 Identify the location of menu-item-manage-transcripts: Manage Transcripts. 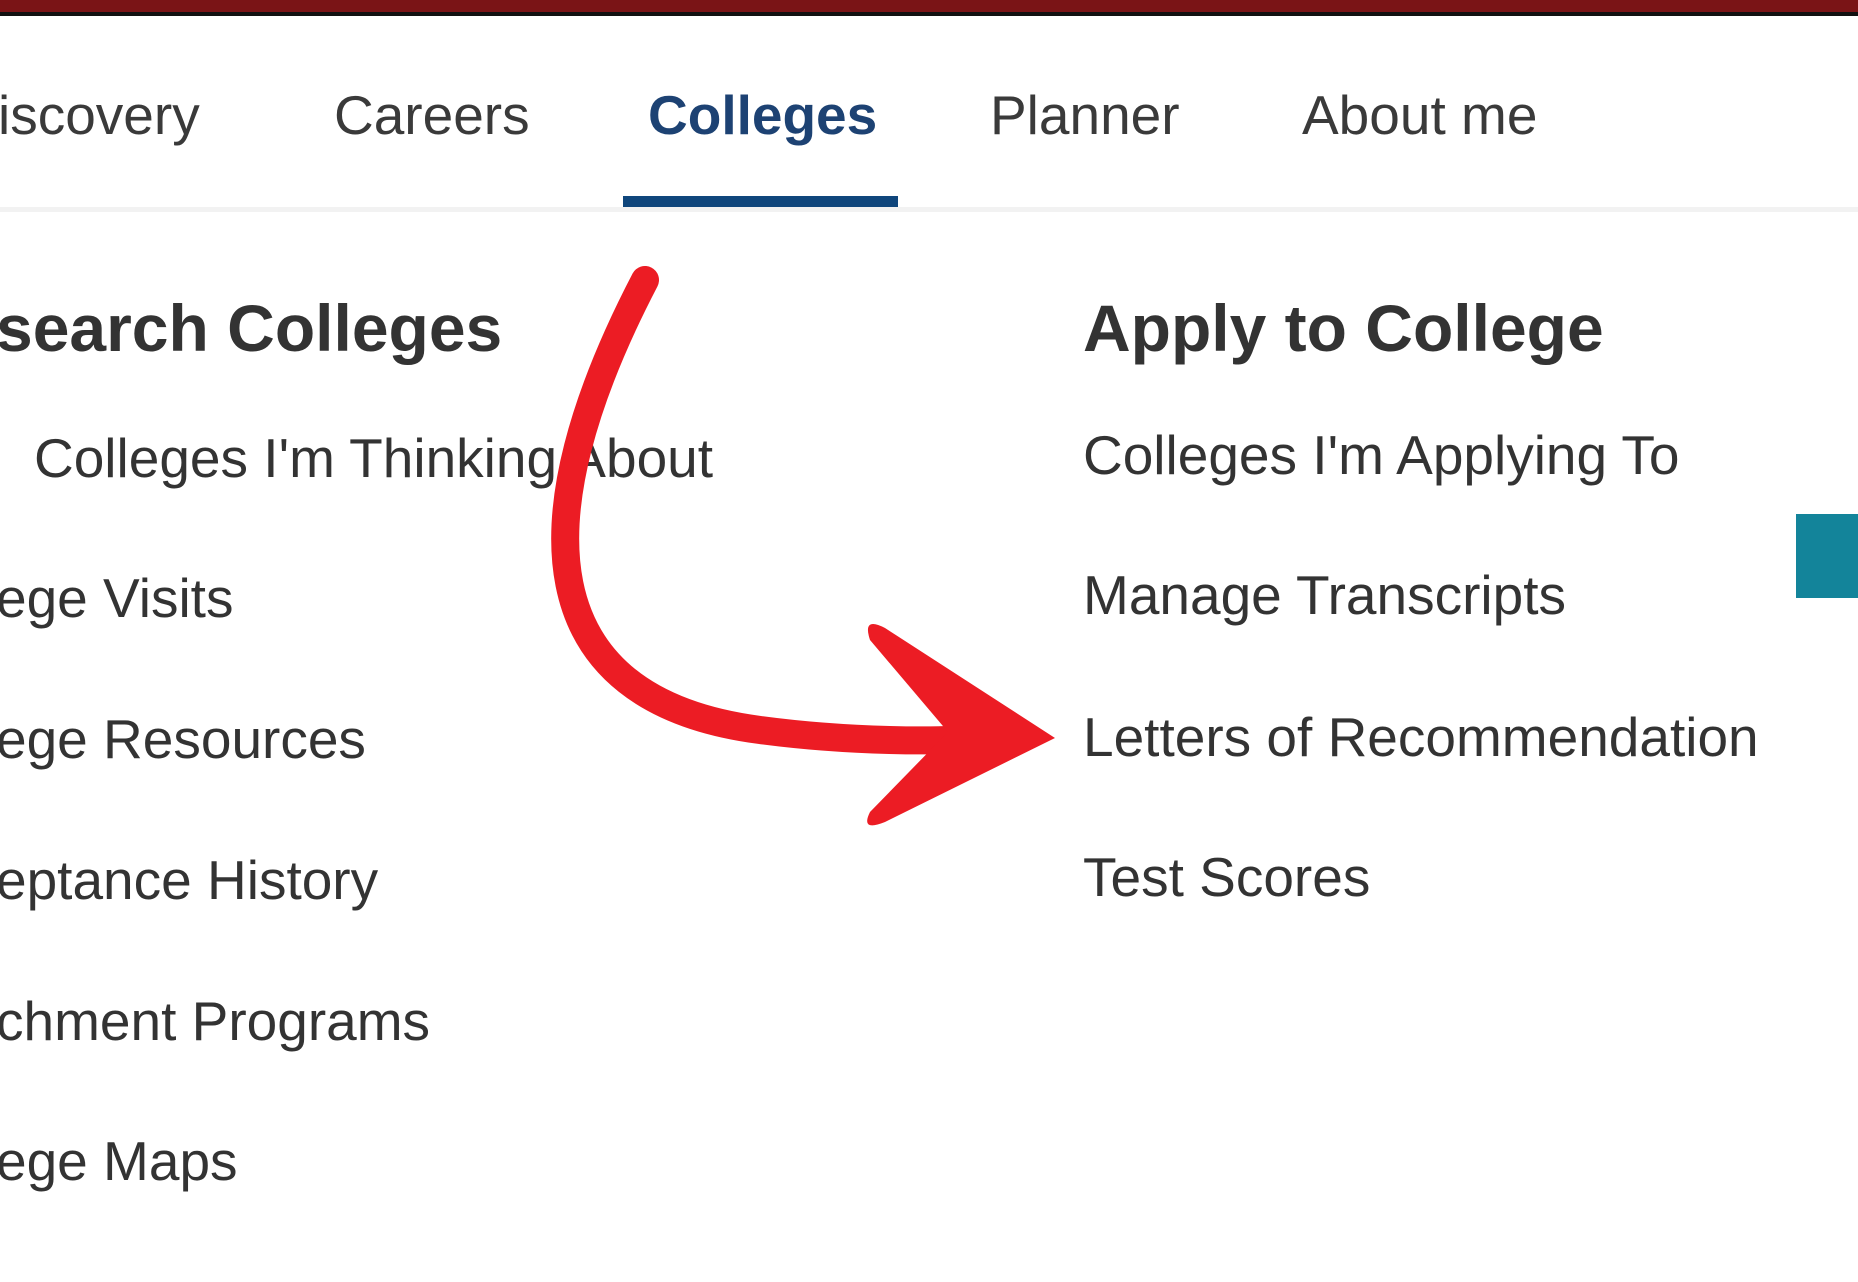
(1324, 595).